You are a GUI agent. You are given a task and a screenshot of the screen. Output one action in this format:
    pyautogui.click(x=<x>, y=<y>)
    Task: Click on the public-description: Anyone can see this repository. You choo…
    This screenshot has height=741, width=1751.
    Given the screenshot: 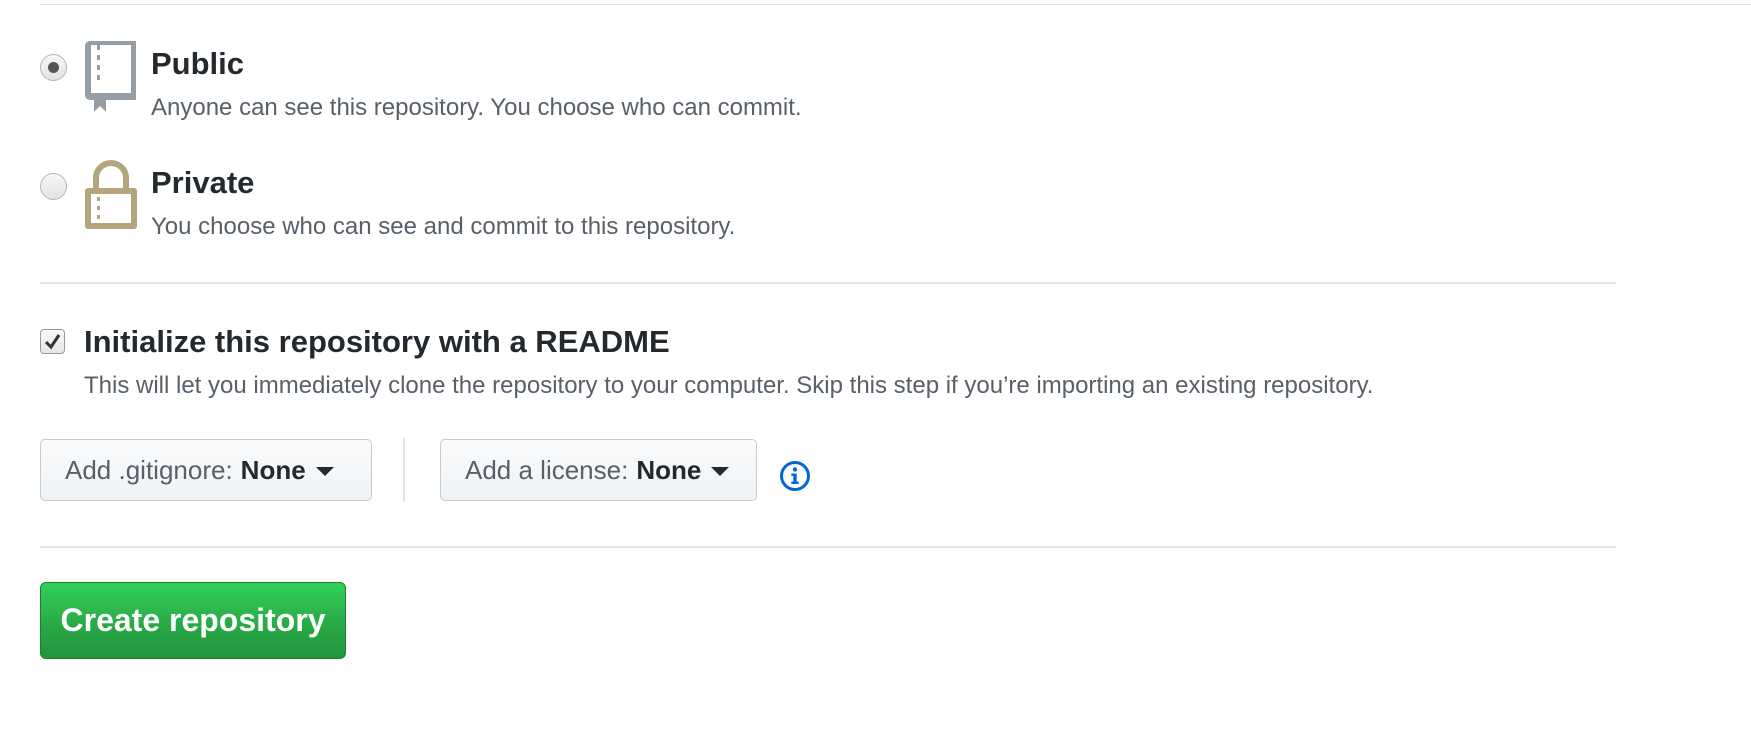 What is the action you would take?
    pyautogui.click(x=476, y=107)
    